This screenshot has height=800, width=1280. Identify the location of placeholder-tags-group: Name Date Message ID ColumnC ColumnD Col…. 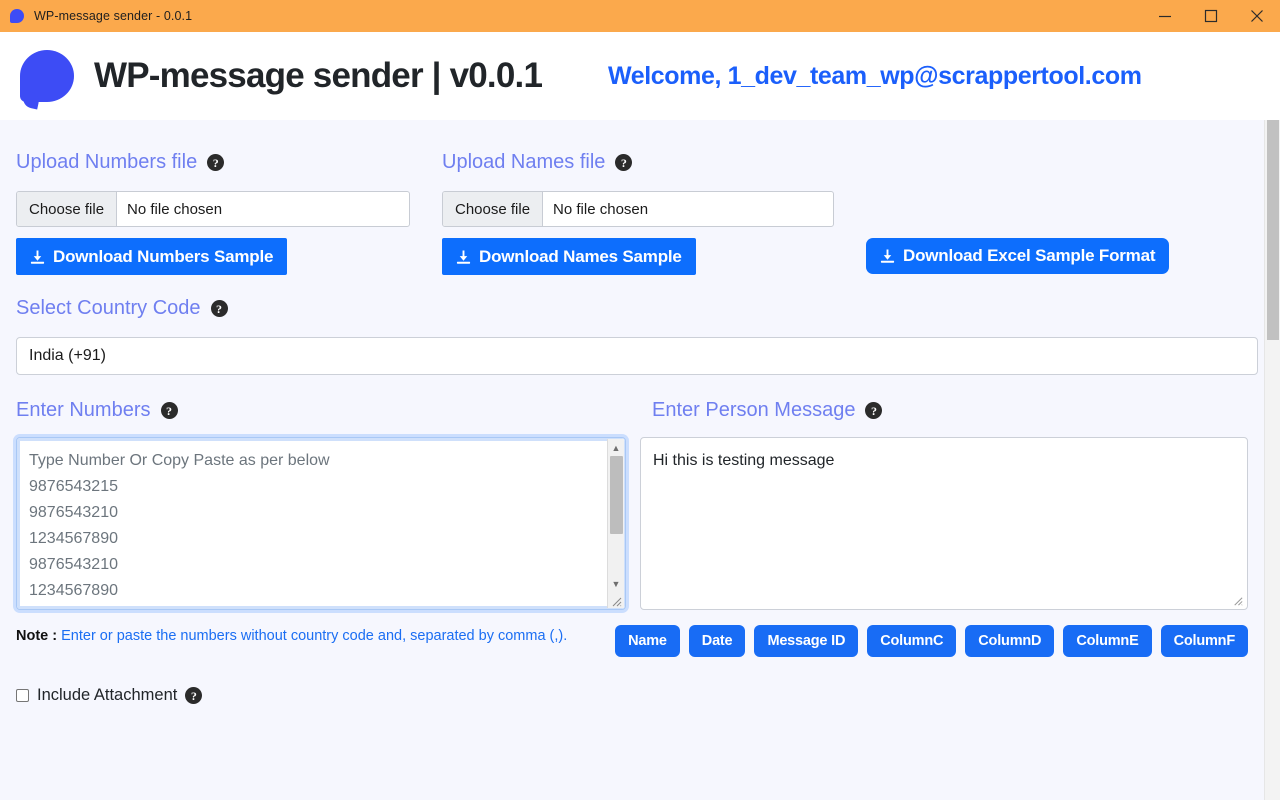
(931, 641).